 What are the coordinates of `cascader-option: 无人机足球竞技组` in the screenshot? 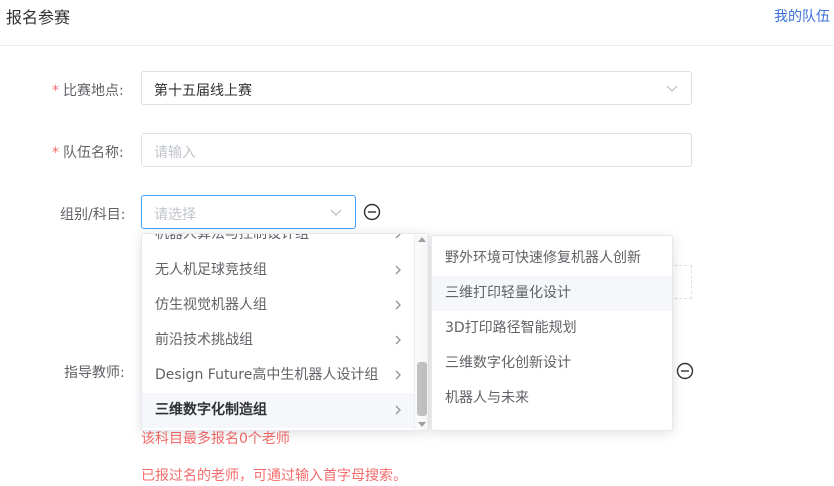 It's located at (279, 270).